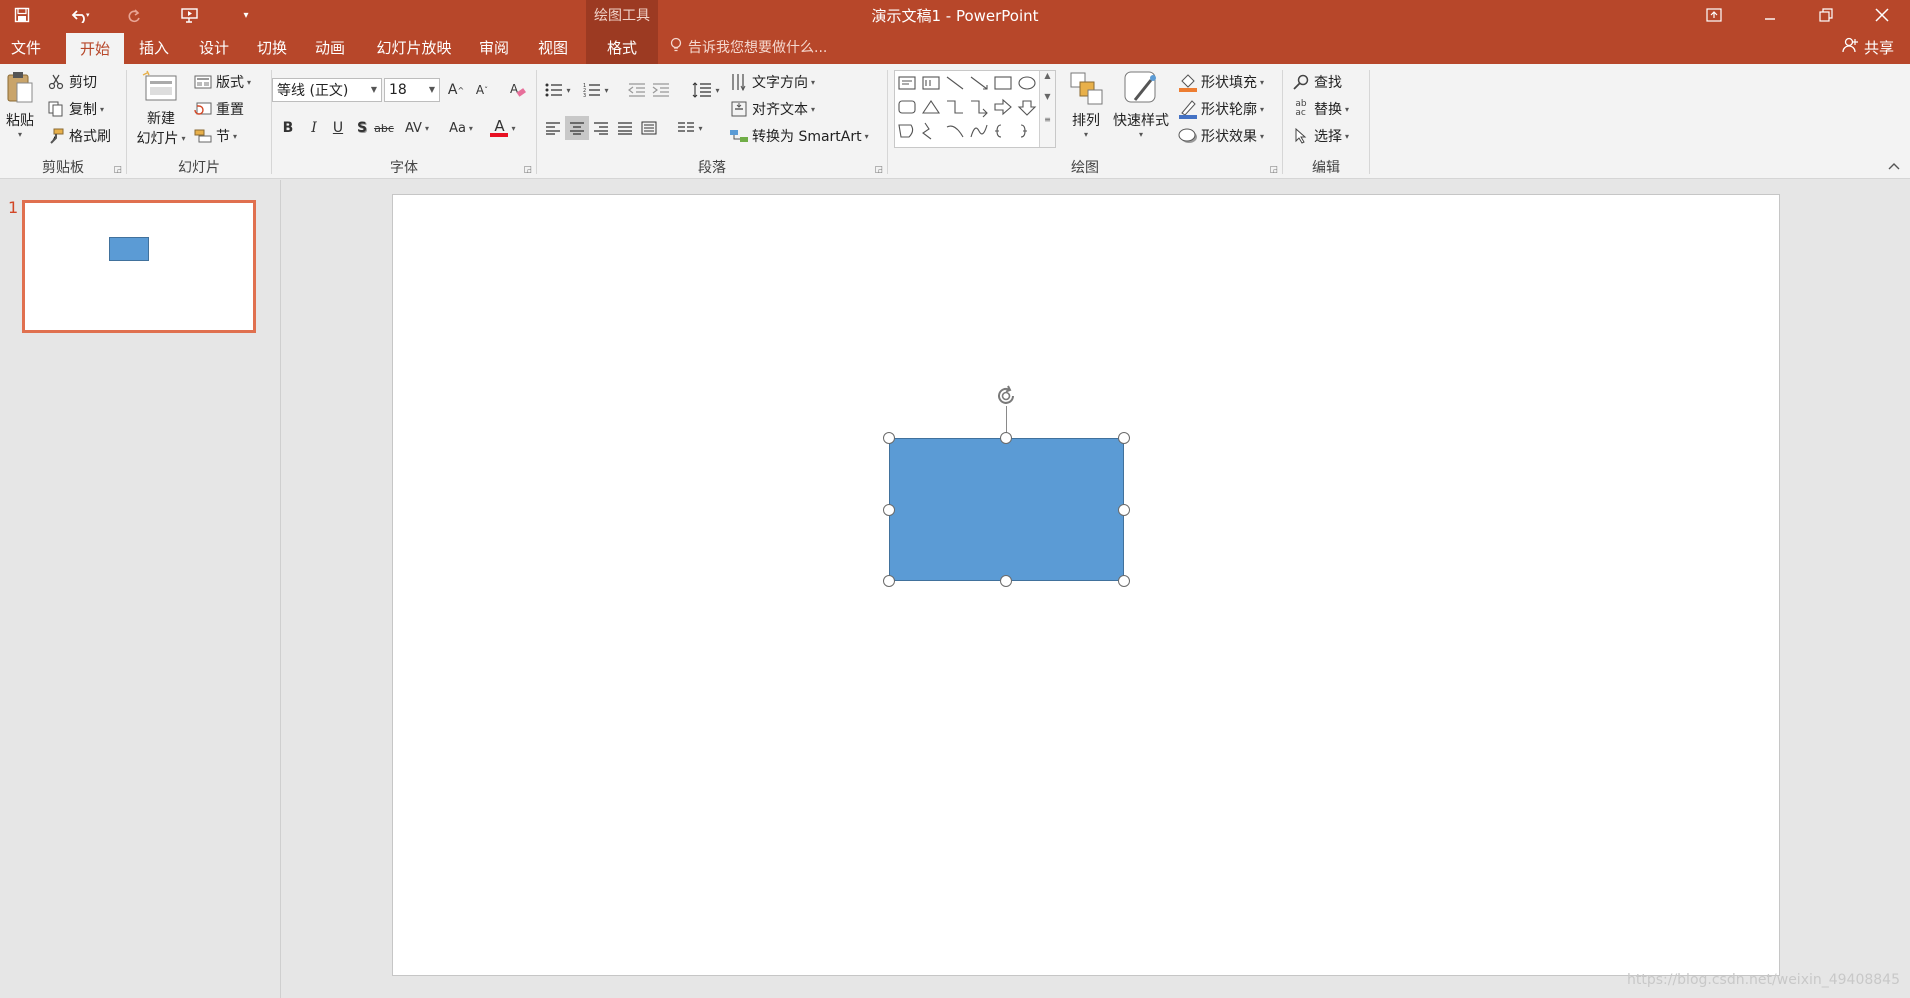 The width and height of the screenshot is (1910, 998). What do you see at coordinates (71, 82) in the screenshot?
I see `cut-button: 剪切` at bounding box center [71, 82].